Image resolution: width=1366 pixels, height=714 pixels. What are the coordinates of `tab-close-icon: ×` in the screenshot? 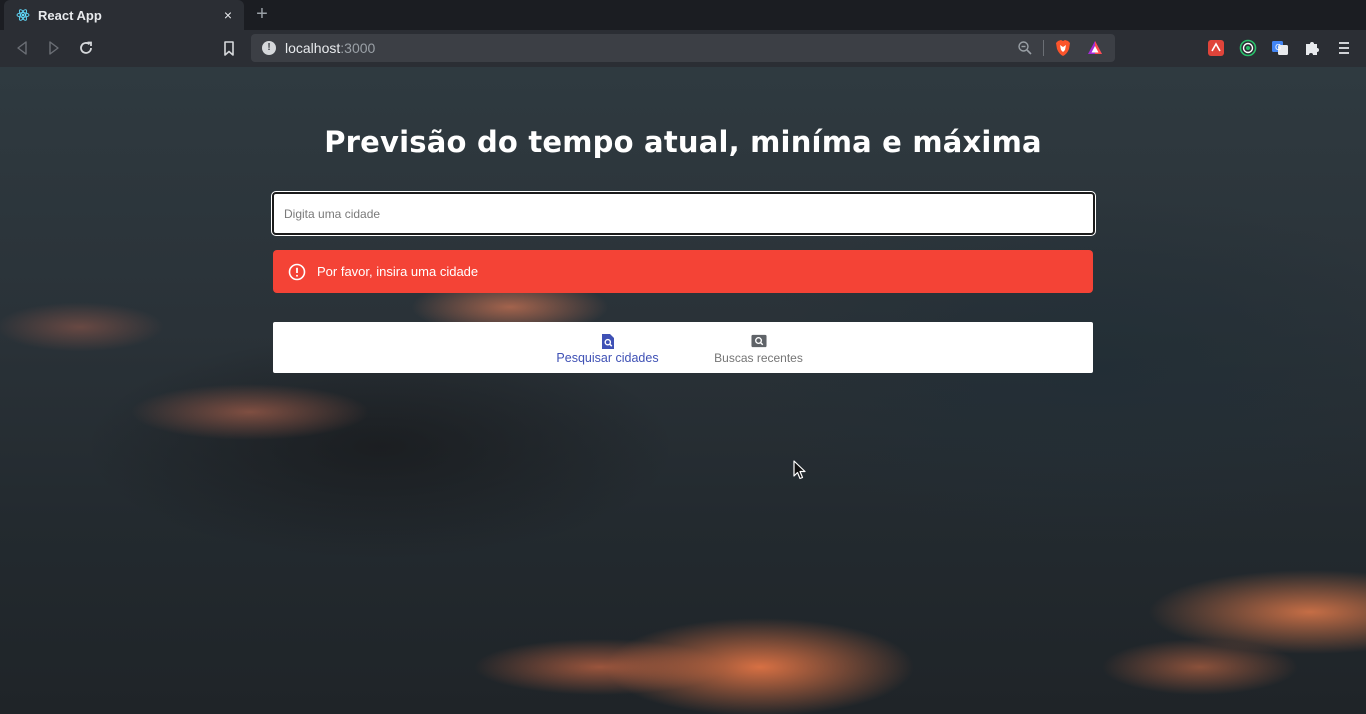 It's located at (228, 15).